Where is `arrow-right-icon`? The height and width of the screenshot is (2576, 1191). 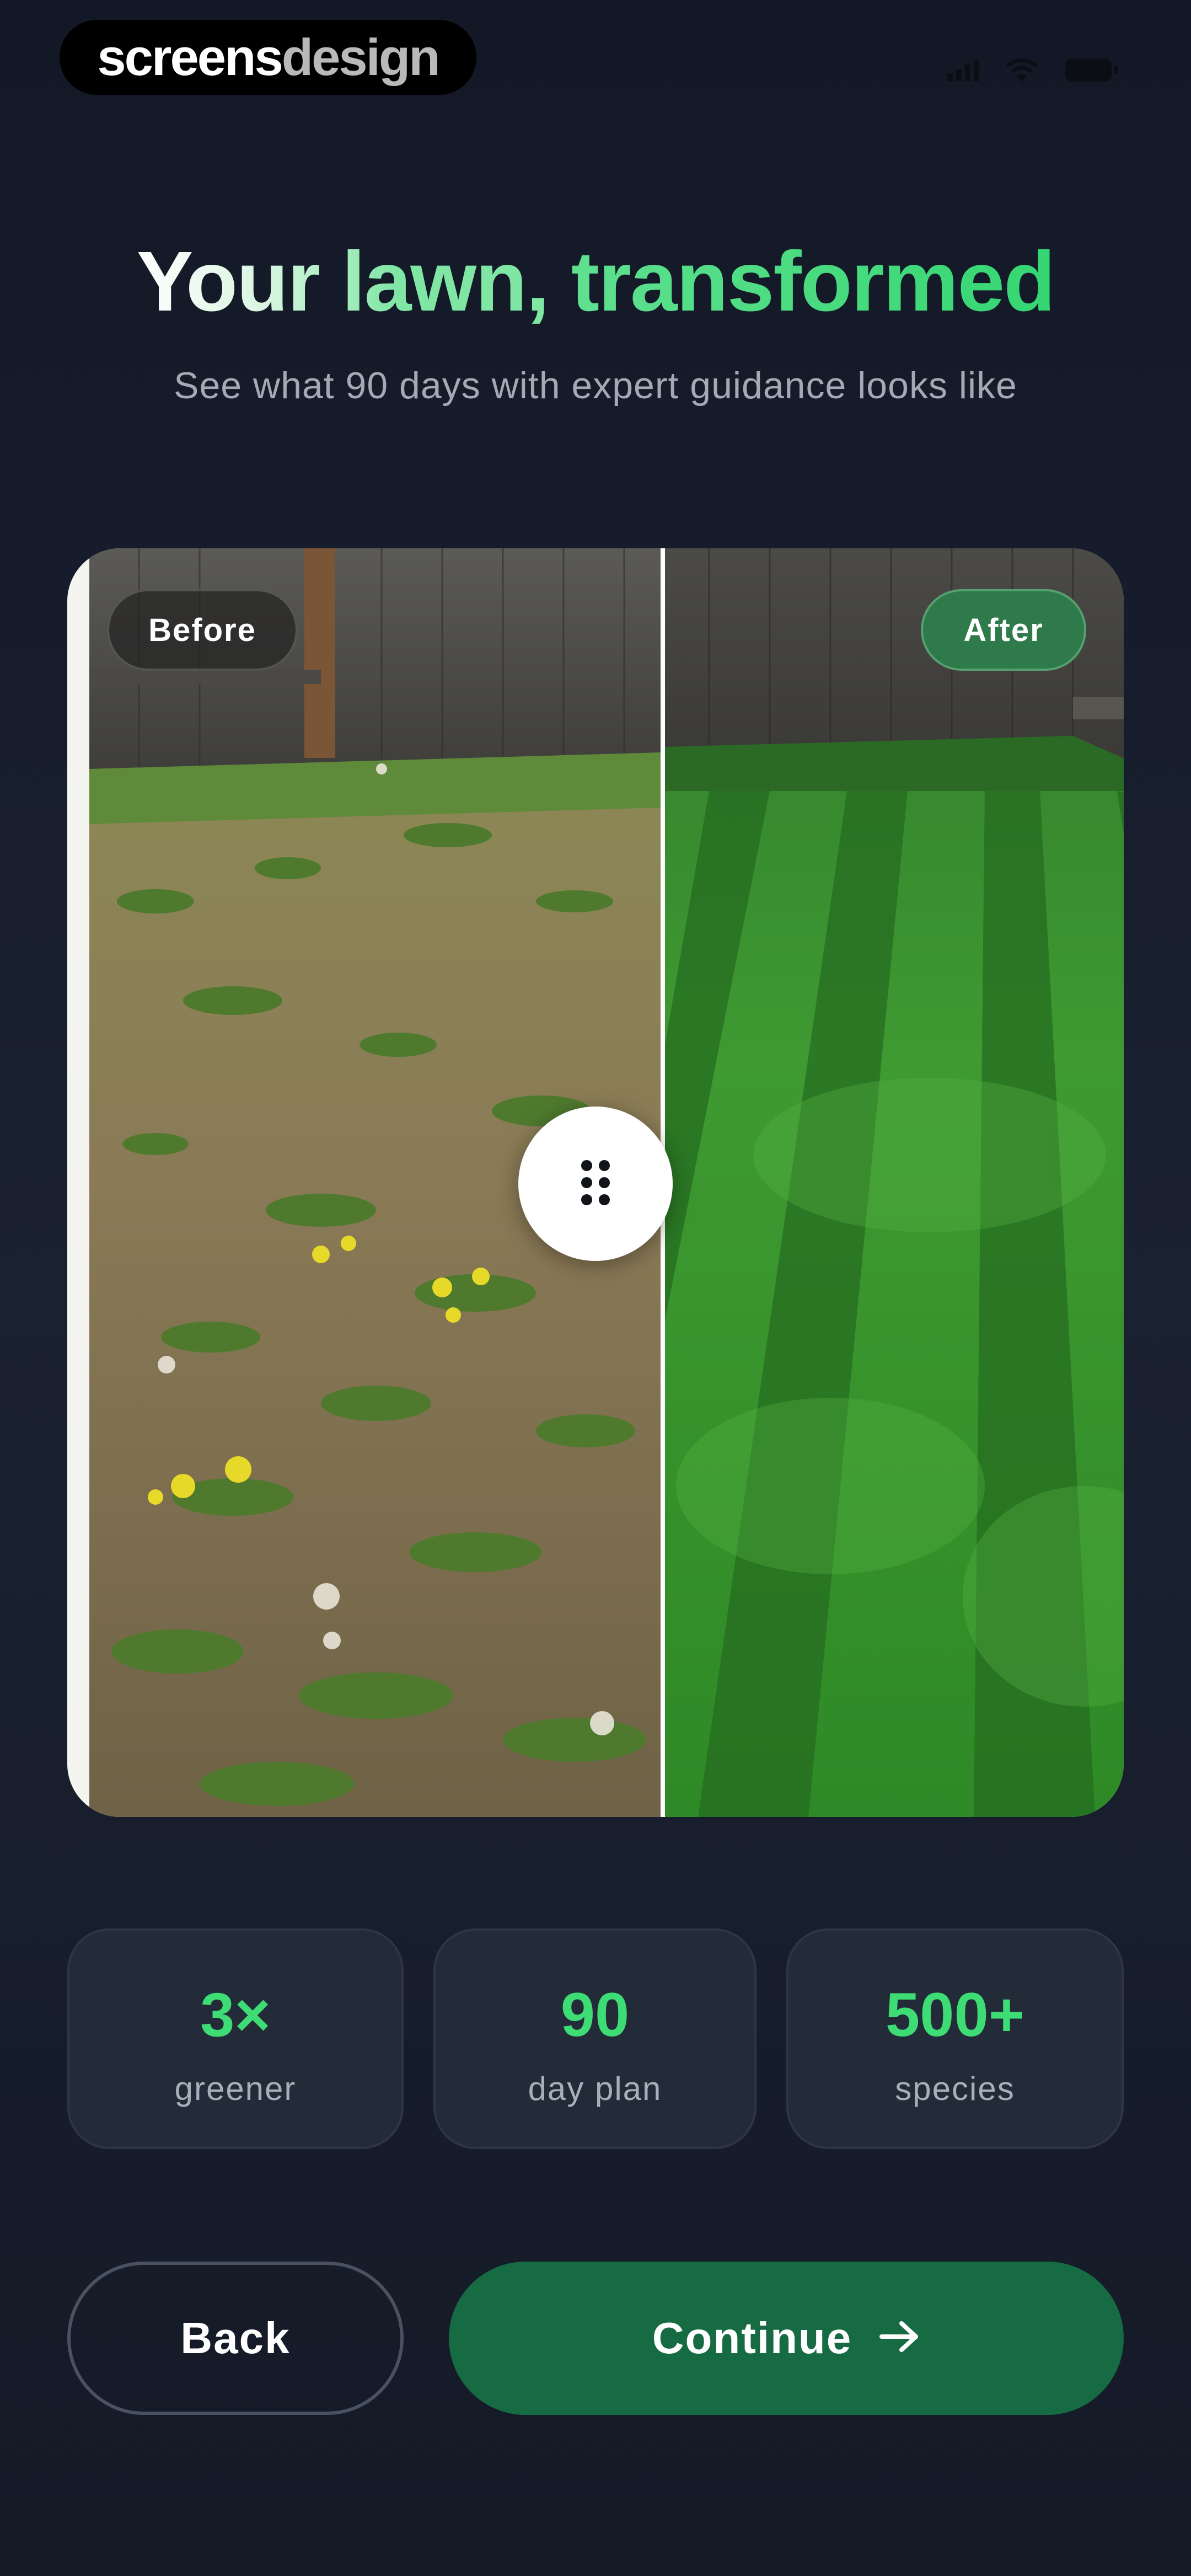 arrow-right-icon is located at coordinates (900, 2338).